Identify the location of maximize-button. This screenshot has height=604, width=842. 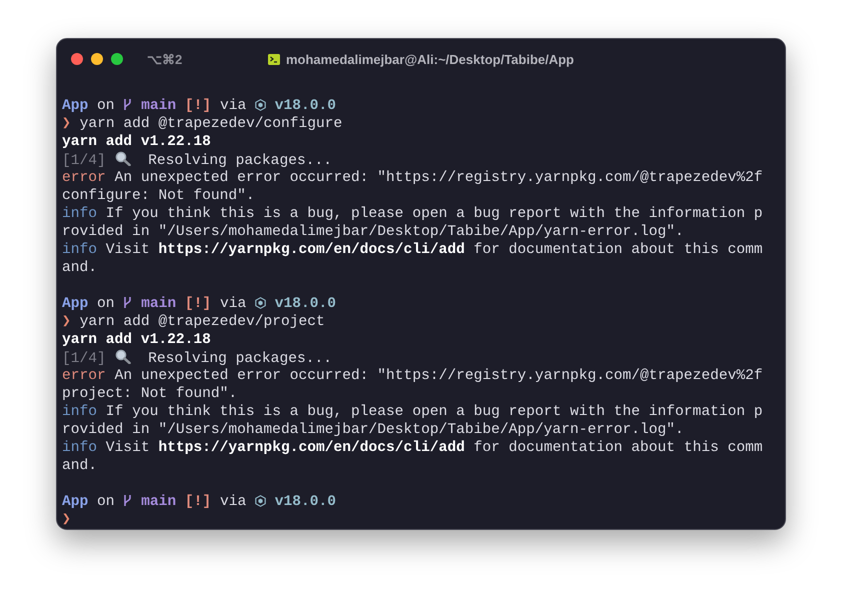
(117, 59).